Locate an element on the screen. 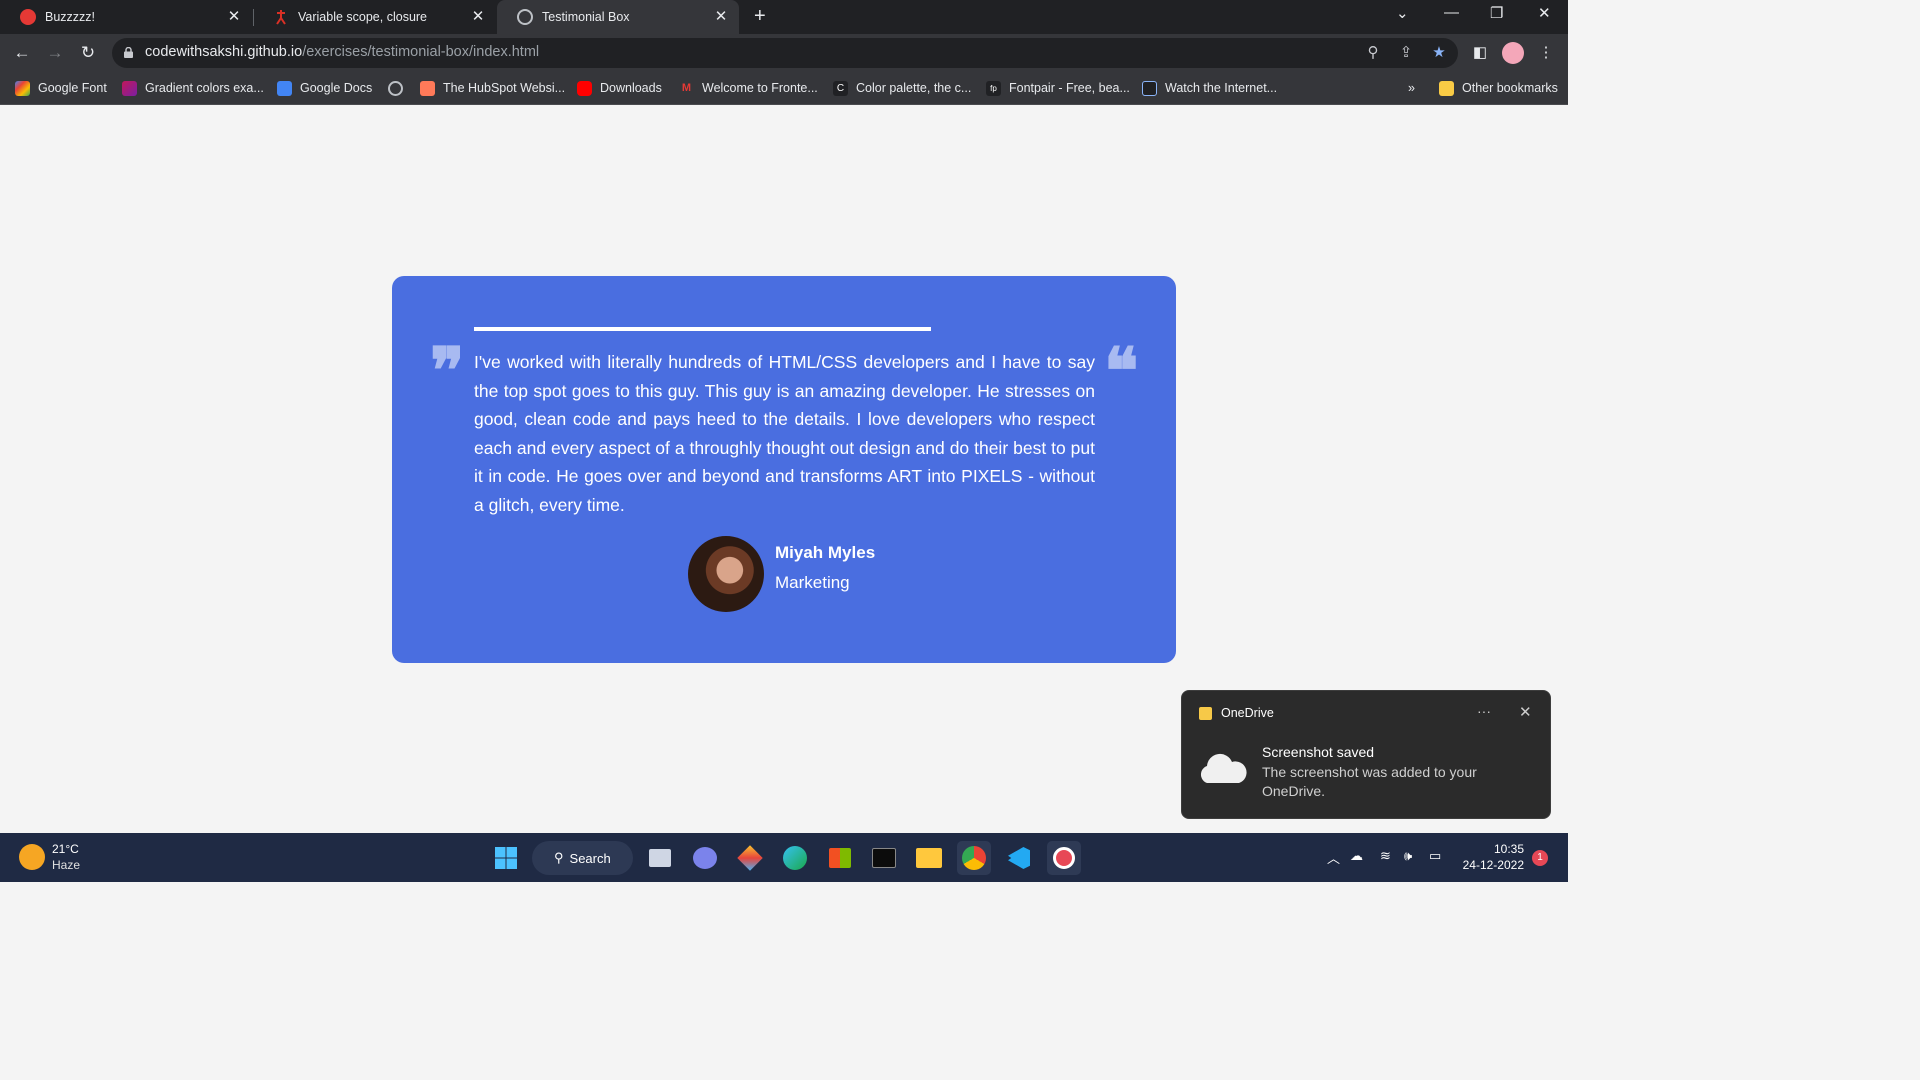 Image resolution: width=1920 pixels, height=1080 pixels. bookmark-google-font: Google Font is located at coordinates (61, 88).